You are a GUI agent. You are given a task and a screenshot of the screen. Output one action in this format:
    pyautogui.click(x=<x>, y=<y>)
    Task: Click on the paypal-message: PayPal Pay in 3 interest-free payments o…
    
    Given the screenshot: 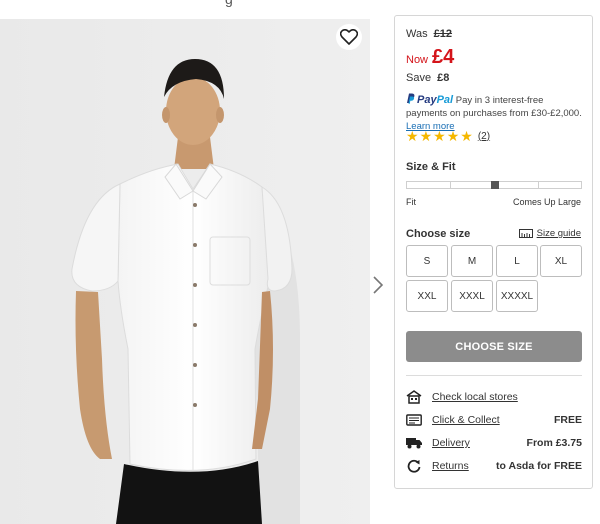 What is the action you would take?
    pyautogui.click(x=496, y=113)
    